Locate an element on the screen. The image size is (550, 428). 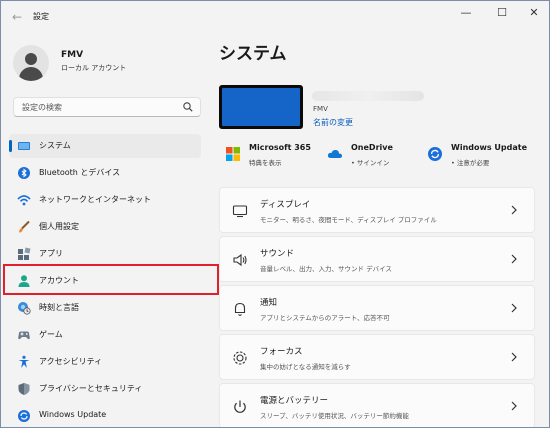
user-name: FMV is located at coordinates (72, 55).